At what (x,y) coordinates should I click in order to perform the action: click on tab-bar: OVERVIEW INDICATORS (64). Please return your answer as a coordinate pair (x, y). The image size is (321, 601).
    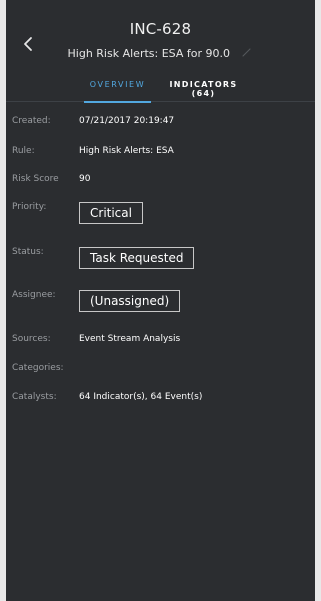
    Looking at the image, I should click on (160, 91).